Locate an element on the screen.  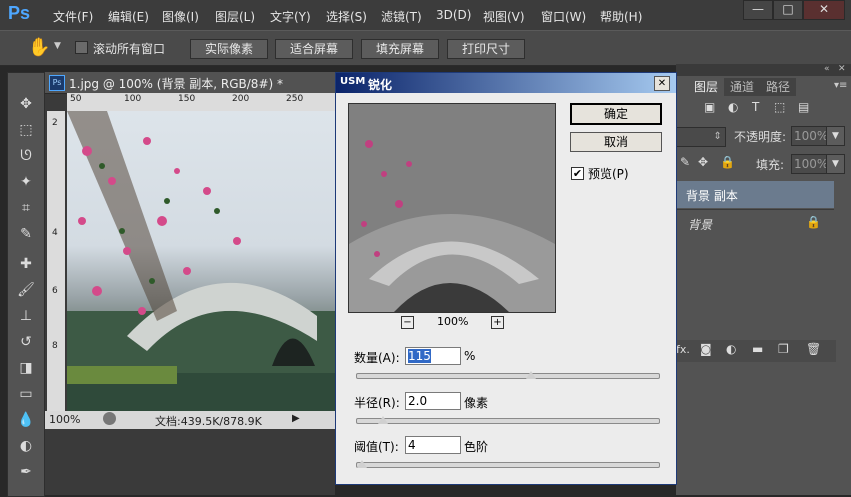
menu-view: 视图(V) is located at coordinates (504, 16).